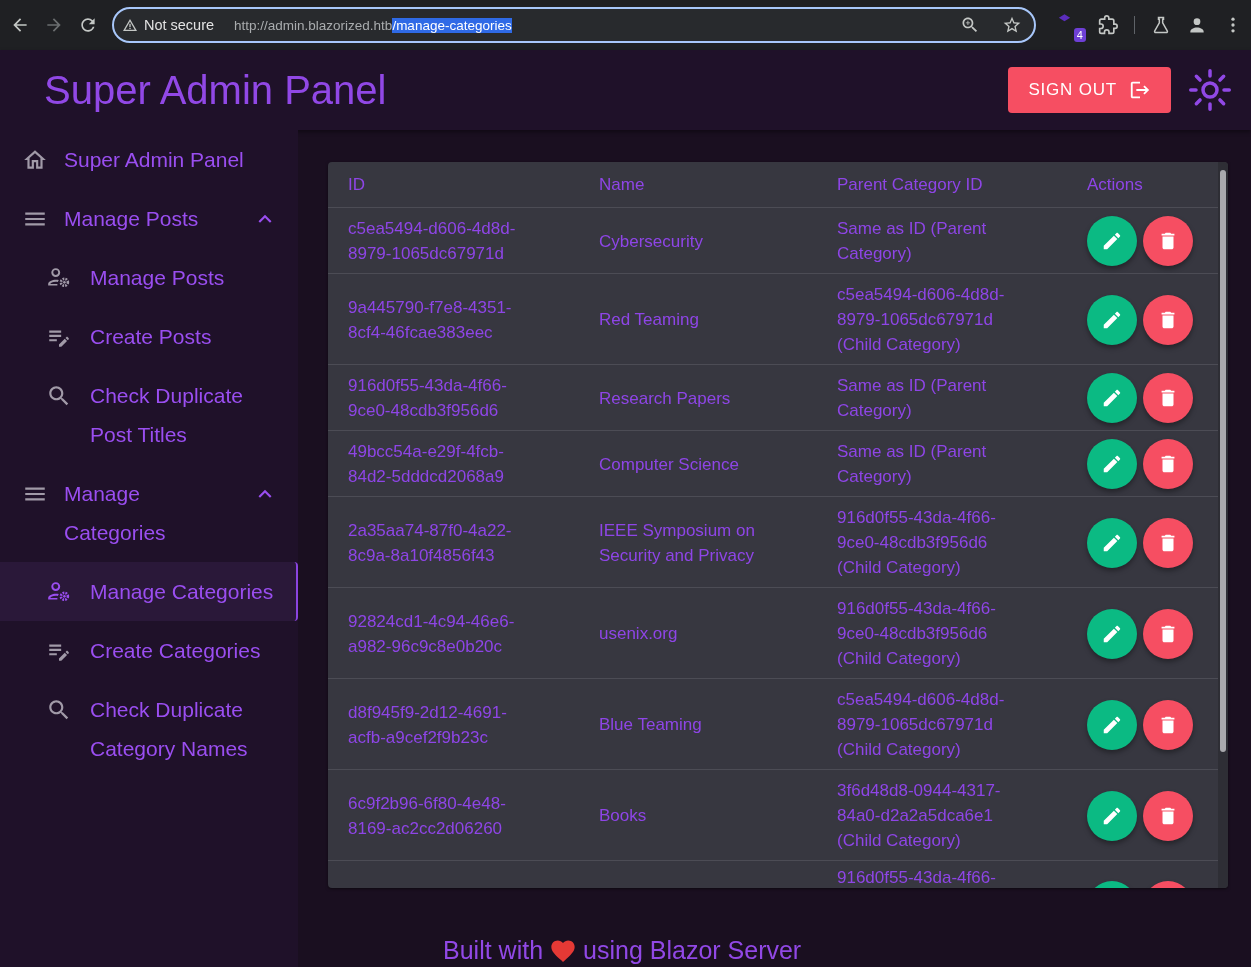 The width and height of the screenshot is (1251, 967). Describe the element at coordinates (1012, 25) in the screenshot. I see `star-icon` at that location.